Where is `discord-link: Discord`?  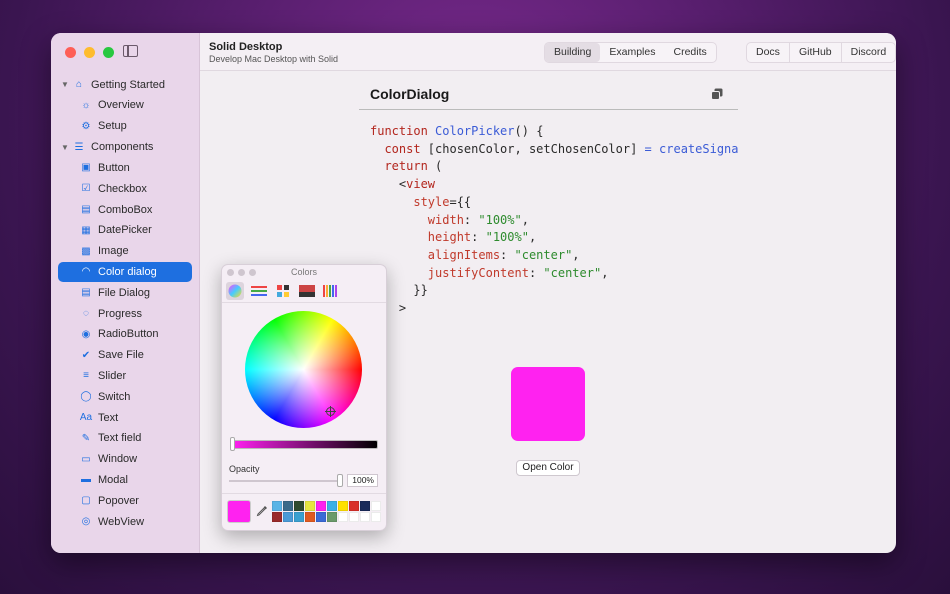
discord-link: Discord is located at coordinates (868, 52).